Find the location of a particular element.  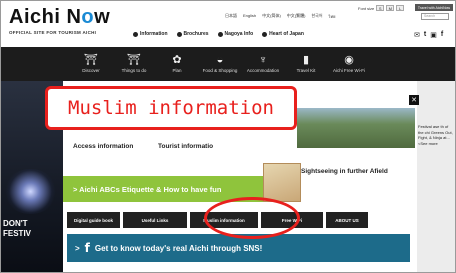

fireworks-image is located at coordinates (30, 191).